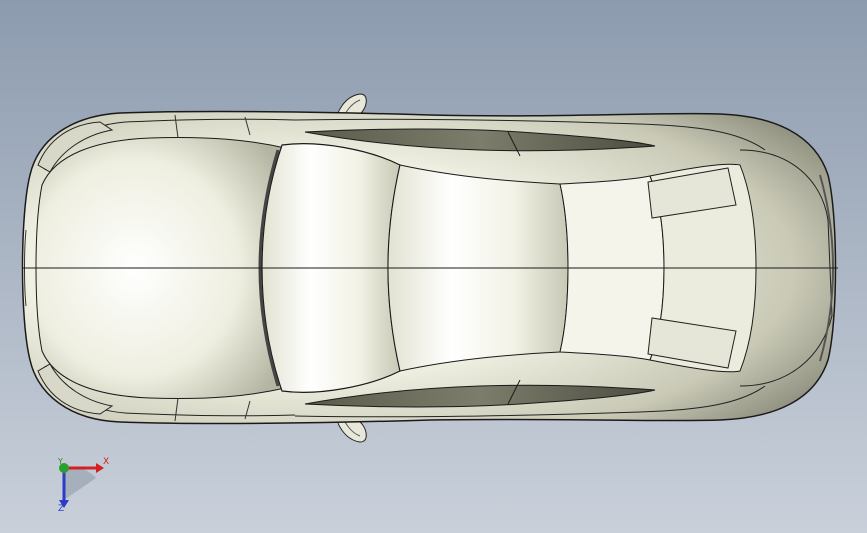  What do you see at coordinates (61, 509) in the screenshot?
I see `z-axis-label: Z` at bounding box center [61, 509].